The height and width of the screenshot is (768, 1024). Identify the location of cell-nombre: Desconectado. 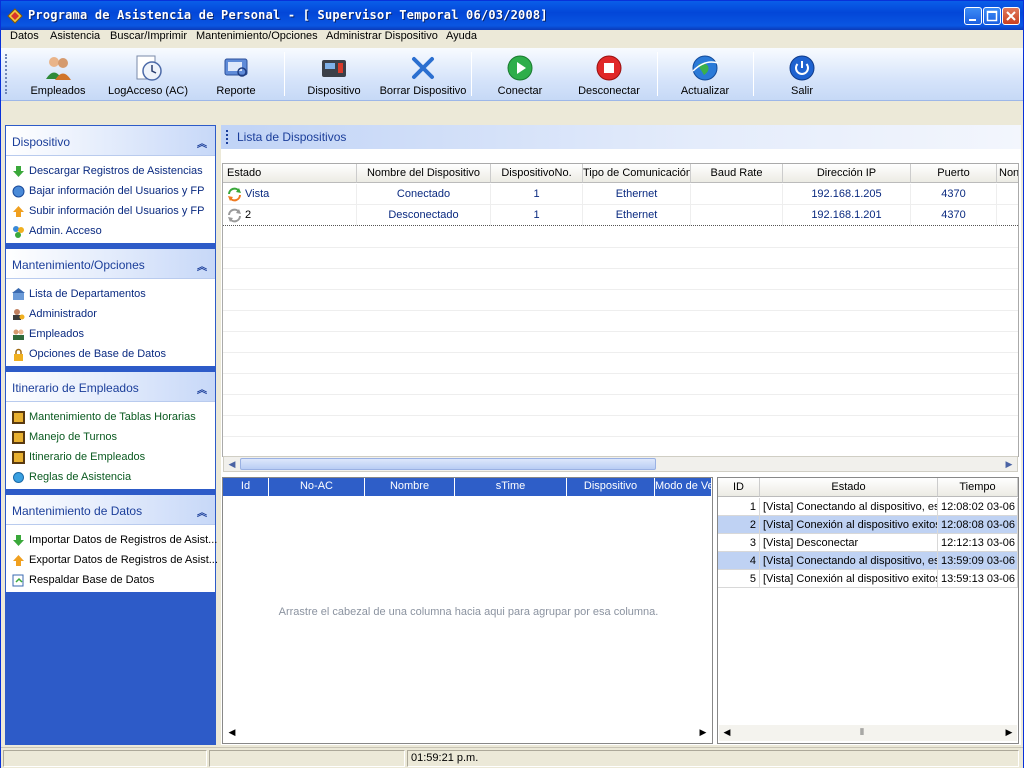
(424, 215).